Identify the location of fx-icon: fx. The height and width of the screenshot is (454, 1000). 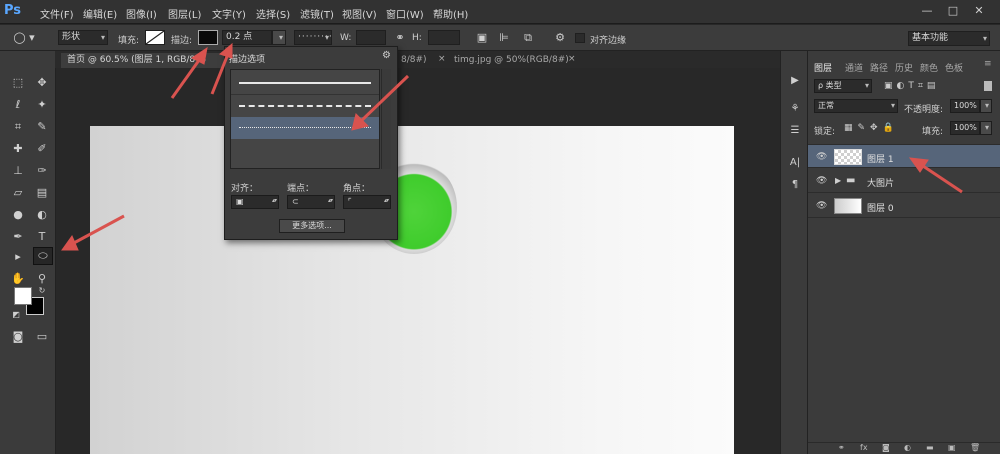
(864, 447).